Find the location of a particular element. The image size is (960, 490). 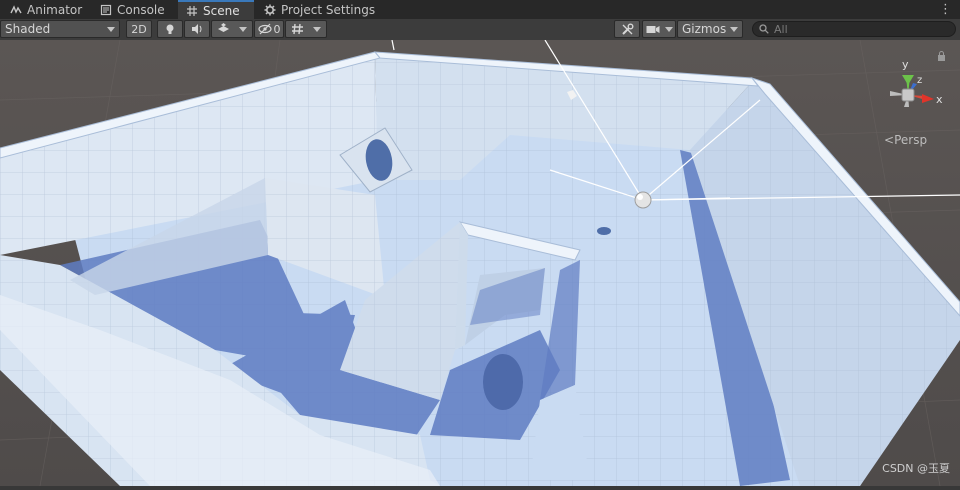

2d-toggle-button: 2D is located at coordinates (139, 29).